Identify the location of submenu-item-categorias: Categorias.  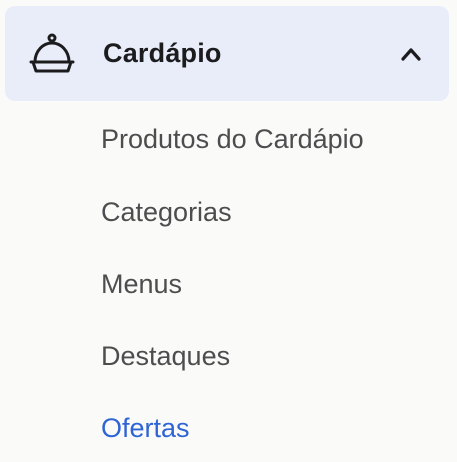
(166, 212).